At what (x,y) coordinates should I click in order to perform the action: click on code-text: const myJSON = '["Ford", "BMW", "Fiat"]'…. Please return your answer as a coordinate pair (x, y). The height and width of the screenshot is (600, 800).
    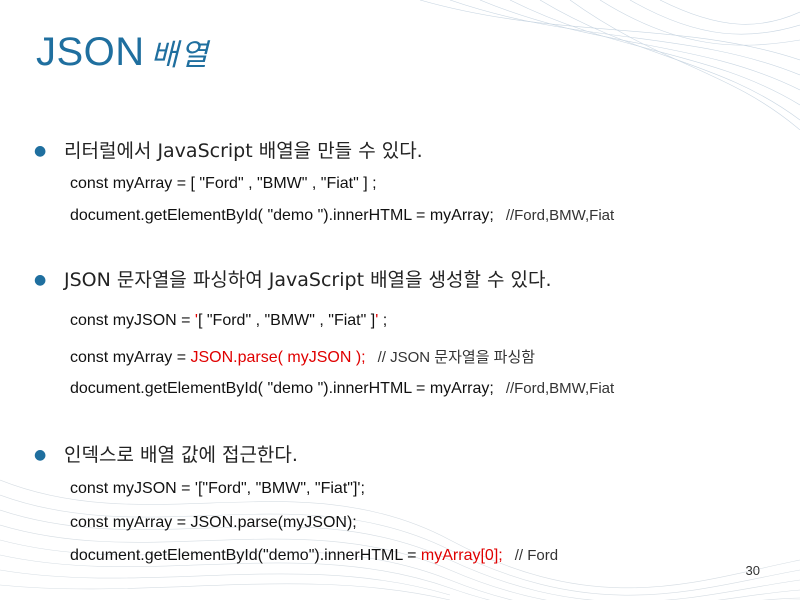
    Looking at the image, I should click on (217, 488).